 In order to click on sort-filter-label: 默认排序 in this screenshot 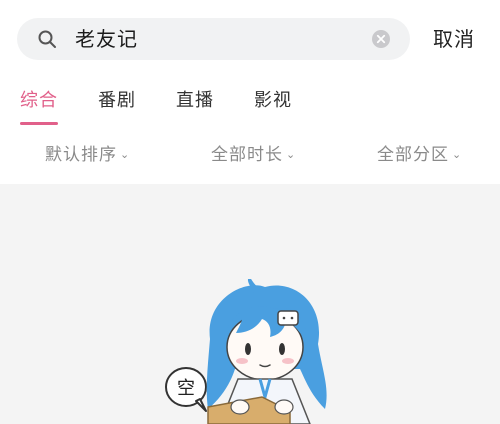, I will do `click(81, 155)`.